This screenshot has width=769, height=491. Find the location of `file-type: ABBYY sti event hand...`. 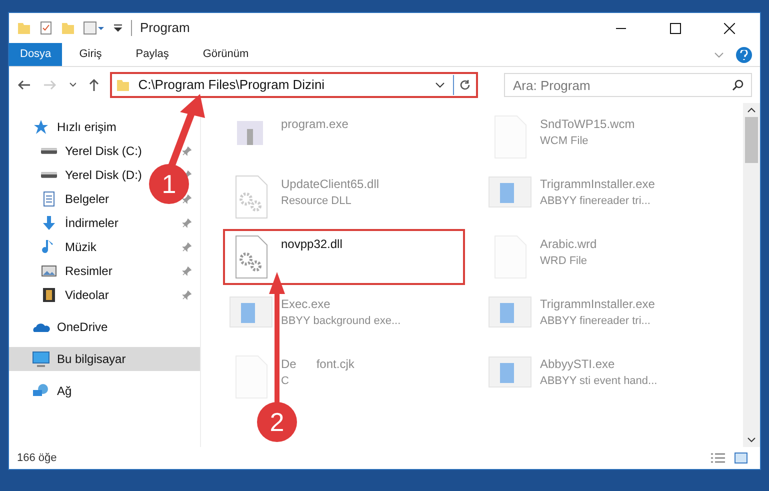

file-type: ABBYY sti event hand... is located at coordinates (599, 381).